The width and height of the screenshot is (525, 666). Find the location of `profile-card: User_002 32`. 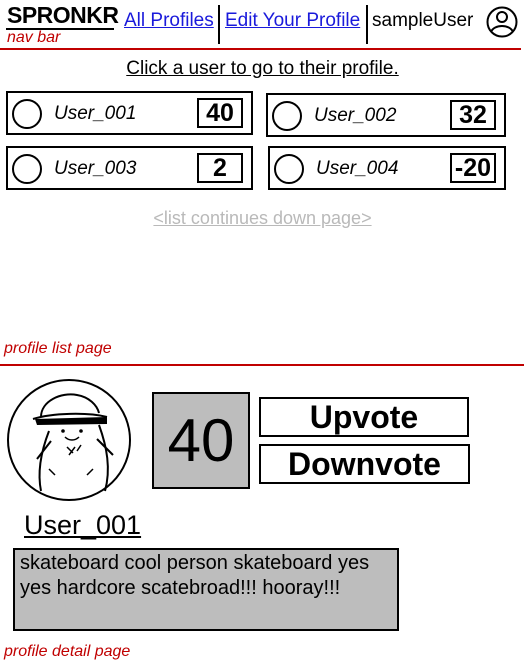

profile-card: User_002 32 is located at coordinates (386, 115).